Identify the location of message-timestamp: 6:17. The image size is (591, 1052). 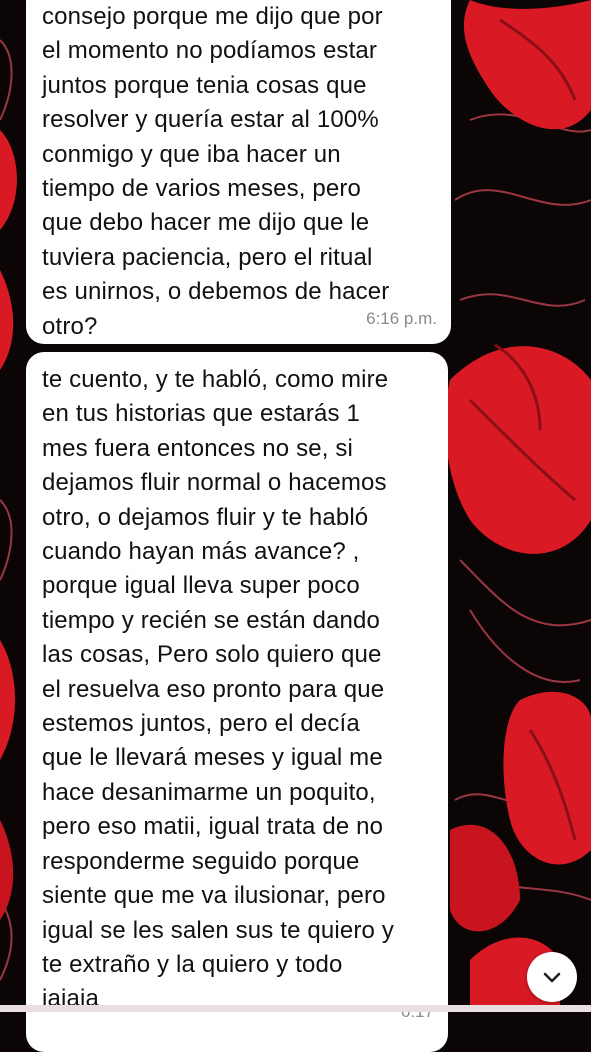
(417, 1012).